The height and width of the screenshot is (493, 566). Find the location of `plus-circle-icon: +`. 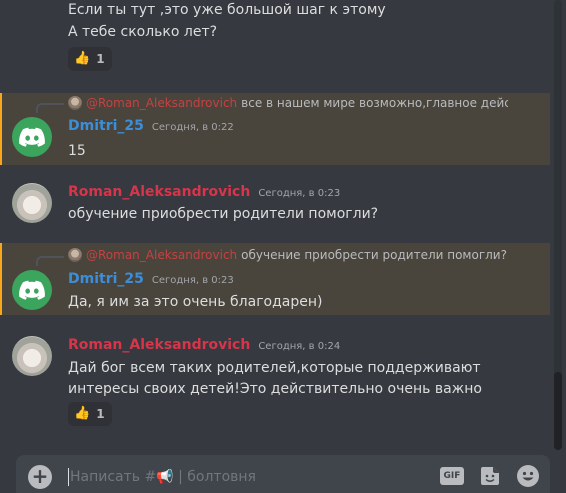

plus-circle-icon: + is located at coordinates (40, 477).